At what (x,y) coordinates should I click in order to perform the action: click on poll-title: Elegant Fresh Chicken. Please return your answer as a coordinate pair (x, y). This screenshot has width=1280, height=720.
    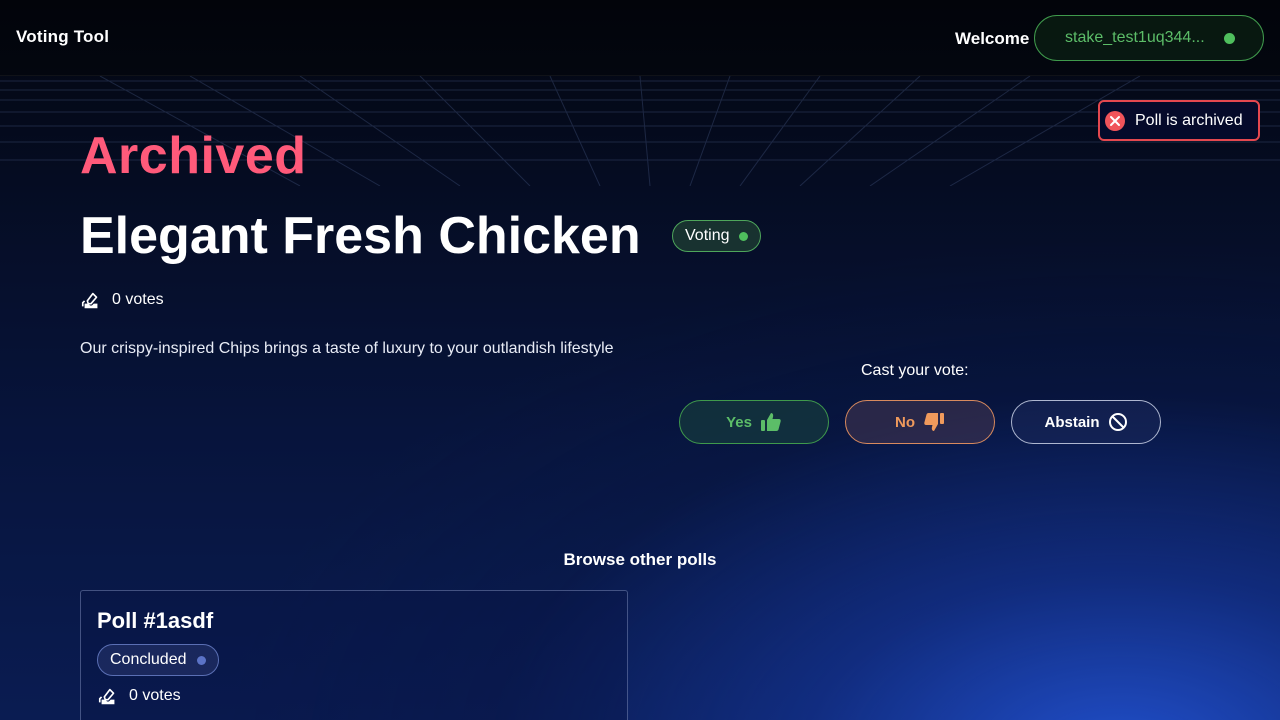
    Looking at the image, I should click on (360, 236).